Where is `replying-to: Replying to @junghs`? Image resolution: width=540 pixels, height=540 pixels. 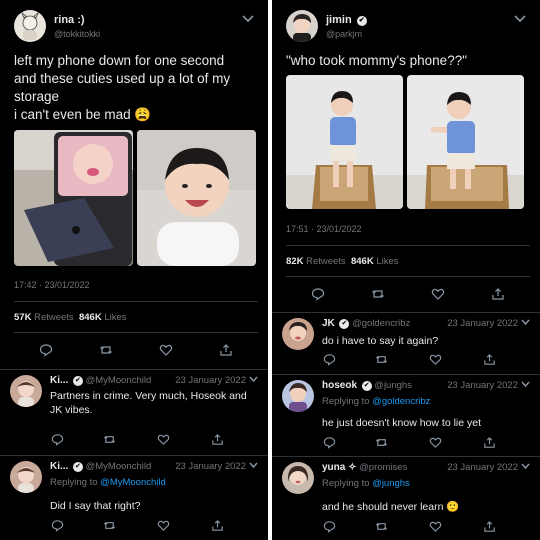 replying-to: Replying to @junghs is located at coordinates (366, 483).